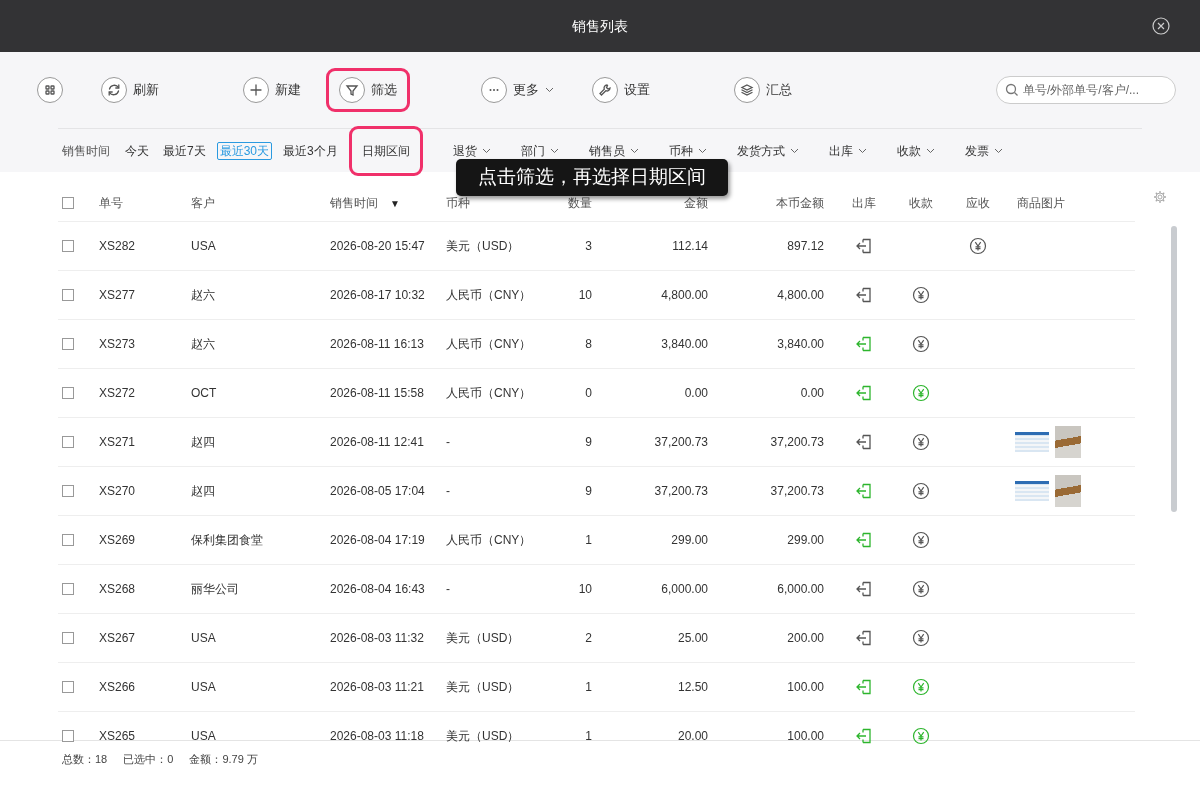 This screenshot has height=788, width=1200. Describe the element at coordinates (588, 491) in the screenshot. I see `quantity: 9` at that location.